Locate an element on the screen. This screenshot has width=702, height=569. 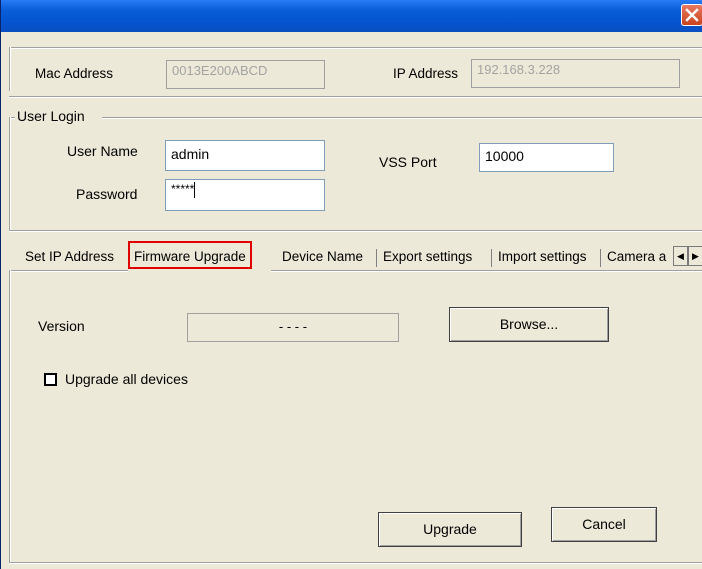
tab-scroll-right-button: ▶ is located at coordinates (695, 256).